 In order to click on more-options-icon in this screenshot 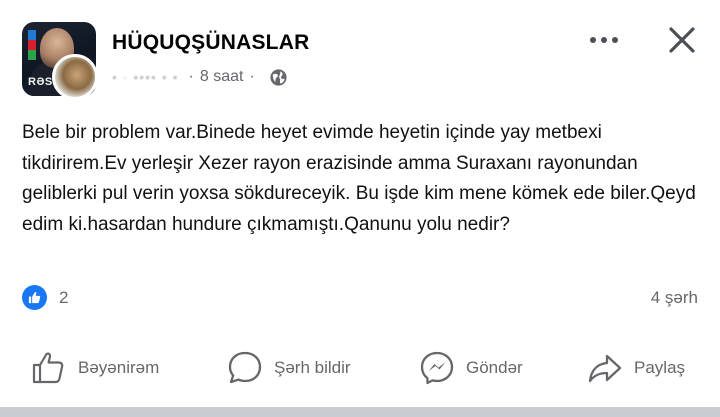, I will do `click(604, 40)`.